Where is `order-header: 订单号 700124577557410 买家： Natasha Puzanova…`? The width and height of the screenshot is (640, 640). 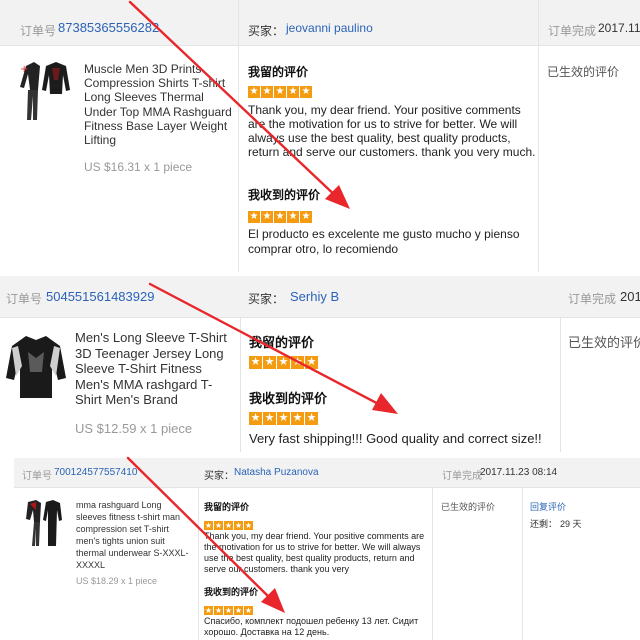 order-header: 订单号 700124577557410 买家： Natasha Puzanova… is located at coordinates (327, 473).